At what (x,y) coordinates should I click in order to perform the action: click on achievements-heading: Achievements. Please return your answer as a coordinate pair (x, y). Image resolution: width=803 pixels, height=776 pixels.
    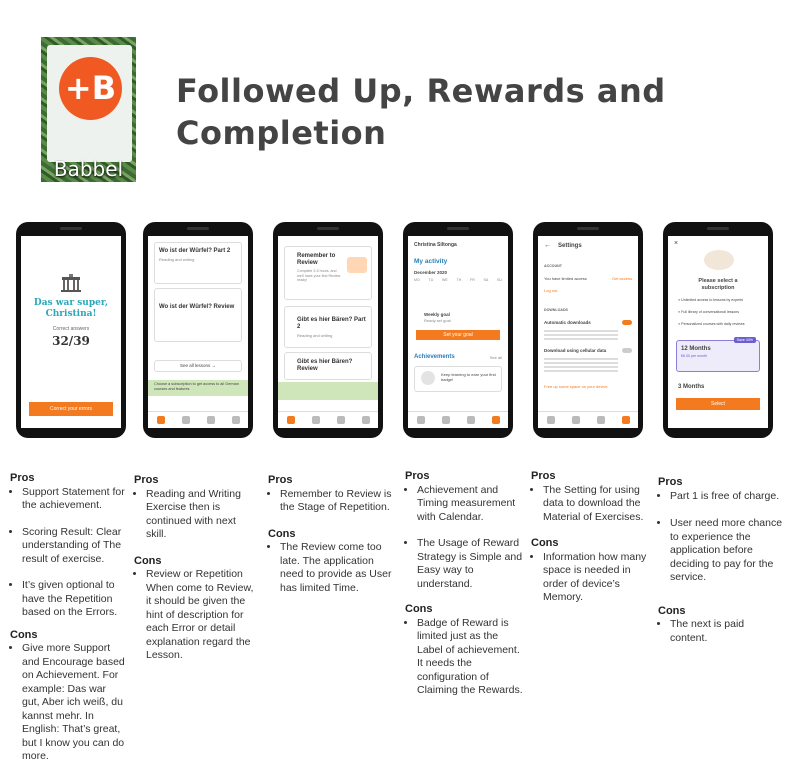
    Looking at the image, I should click on (434, 357).